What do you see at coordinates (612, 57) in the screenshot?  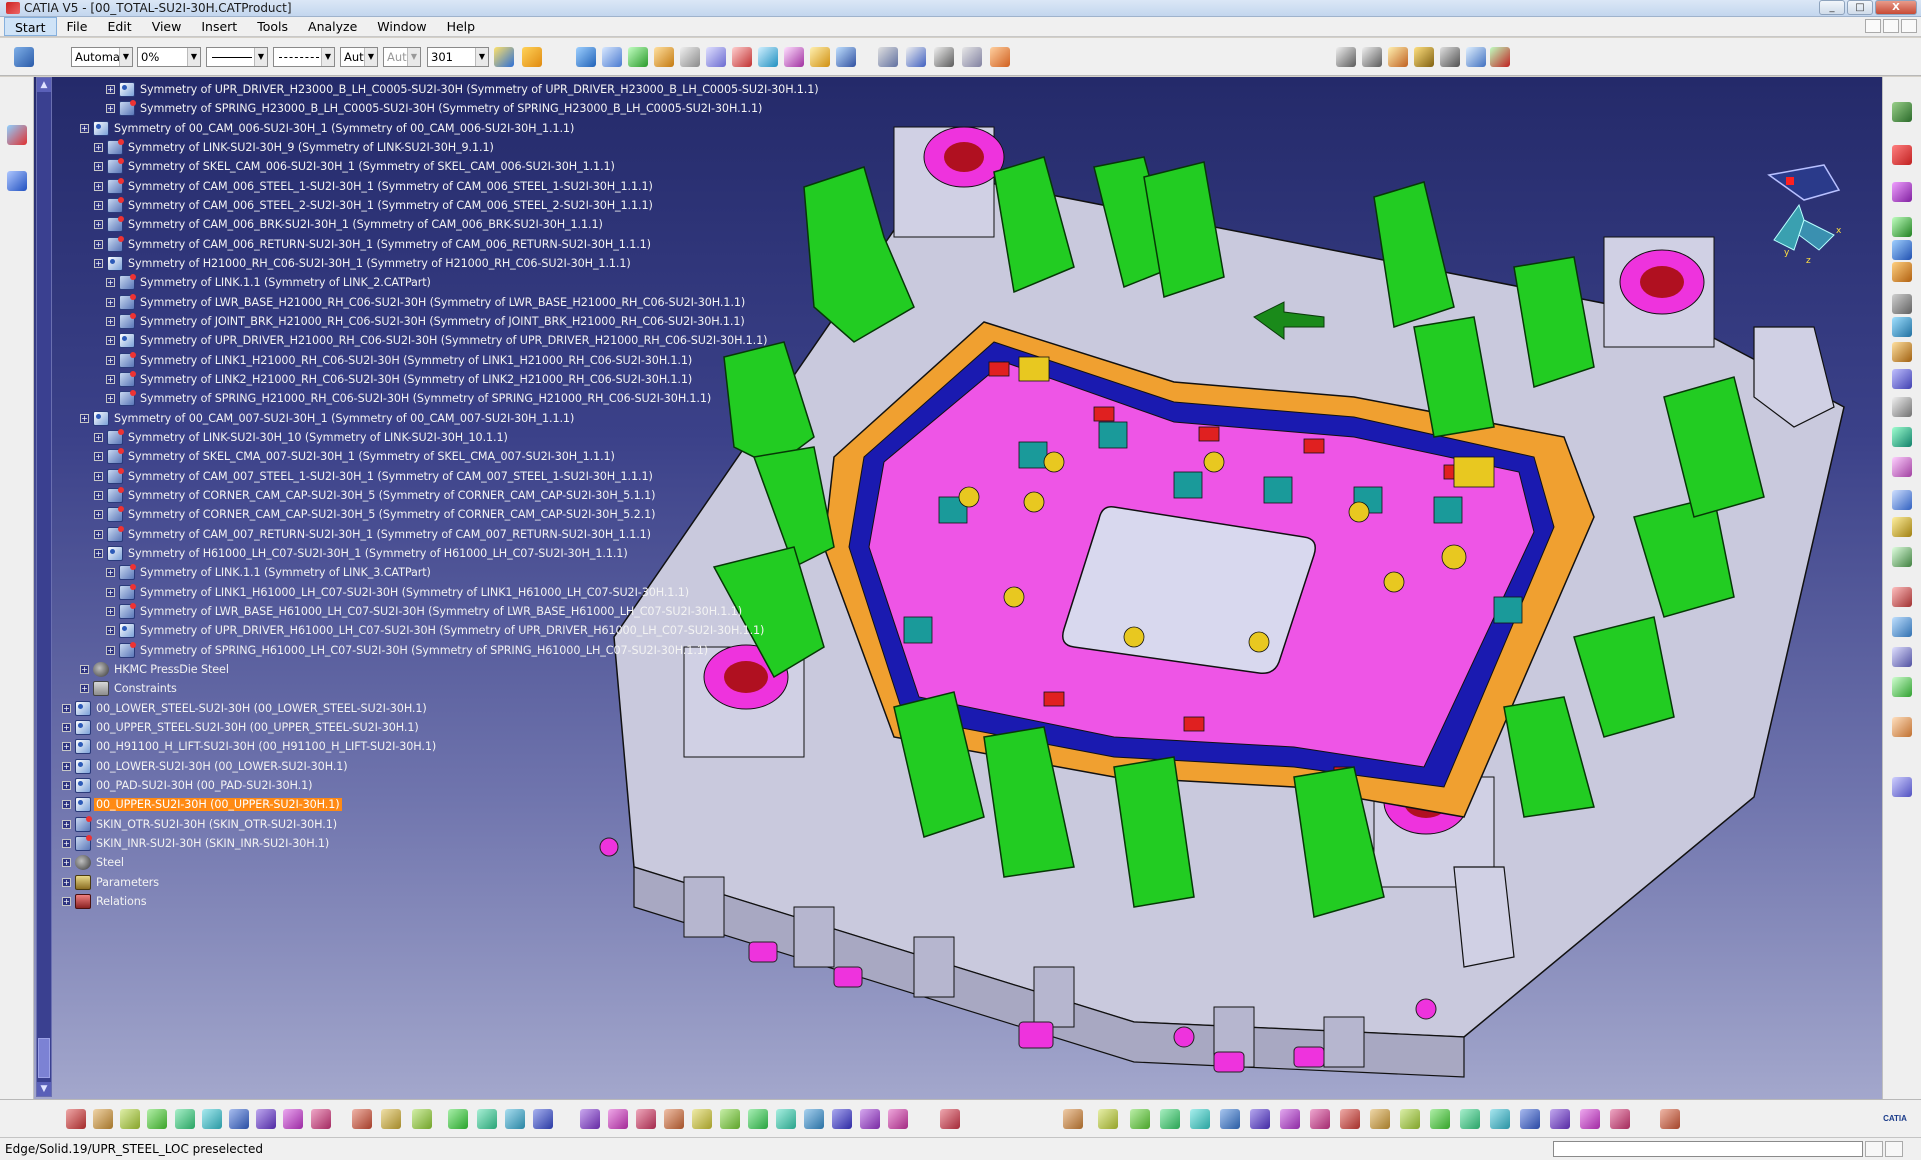 I see `new-product-icon` at bounding box center [612, 57].